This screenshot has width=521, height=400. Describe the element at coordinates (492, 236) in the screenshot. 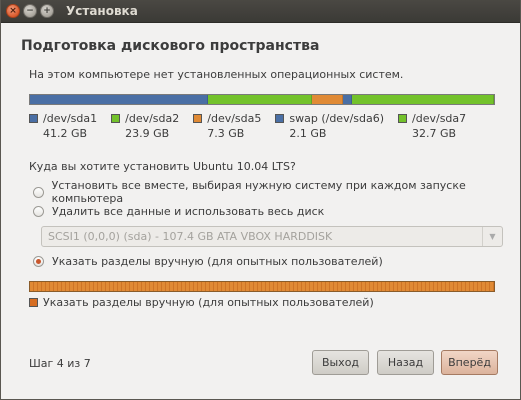

I see `chevron-down-icon: ▼` at that location.